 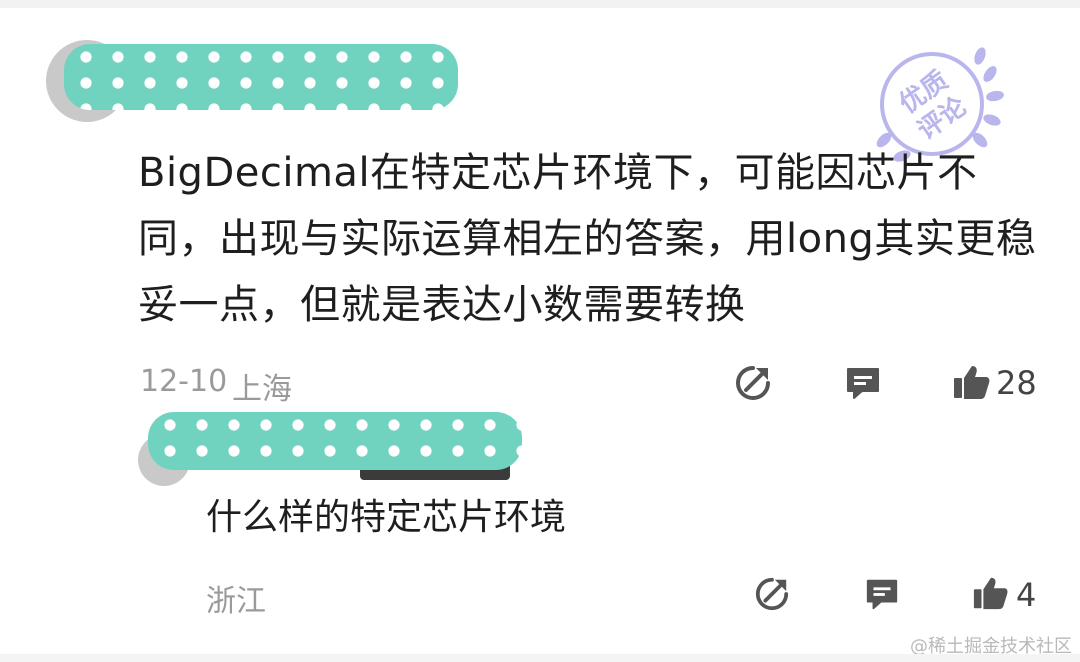 I want to click on share-icon, so click(x=753, y=383).